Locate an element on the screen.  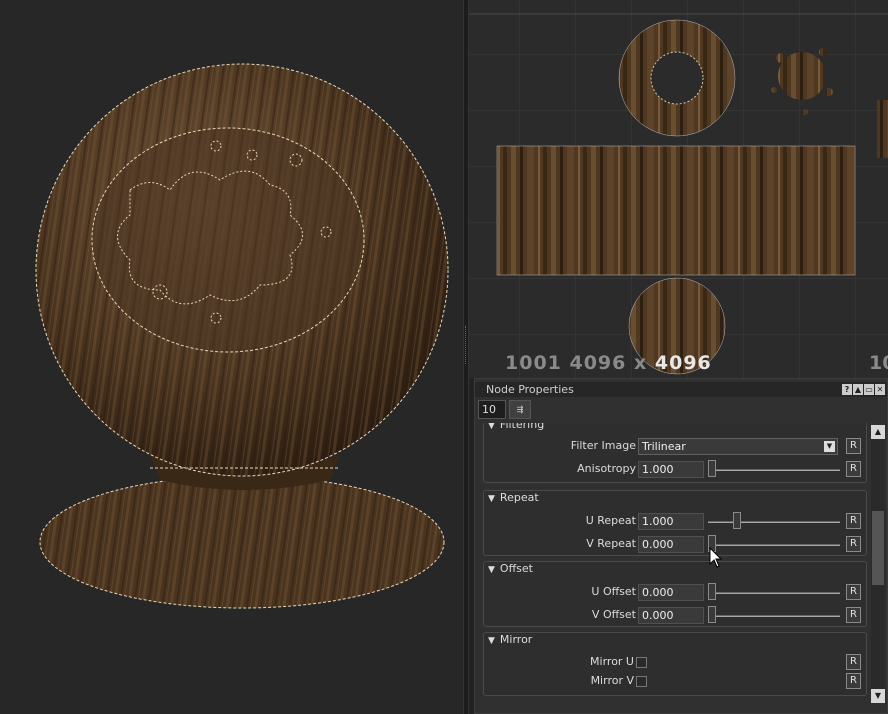
anisotropy-slider-thumb is located at coordinates (712, 468).